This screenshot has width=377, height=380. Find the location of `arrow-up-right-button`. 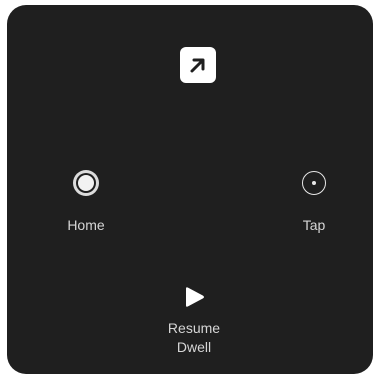

arrow-up-right-button is located at coordinates (198, 65).